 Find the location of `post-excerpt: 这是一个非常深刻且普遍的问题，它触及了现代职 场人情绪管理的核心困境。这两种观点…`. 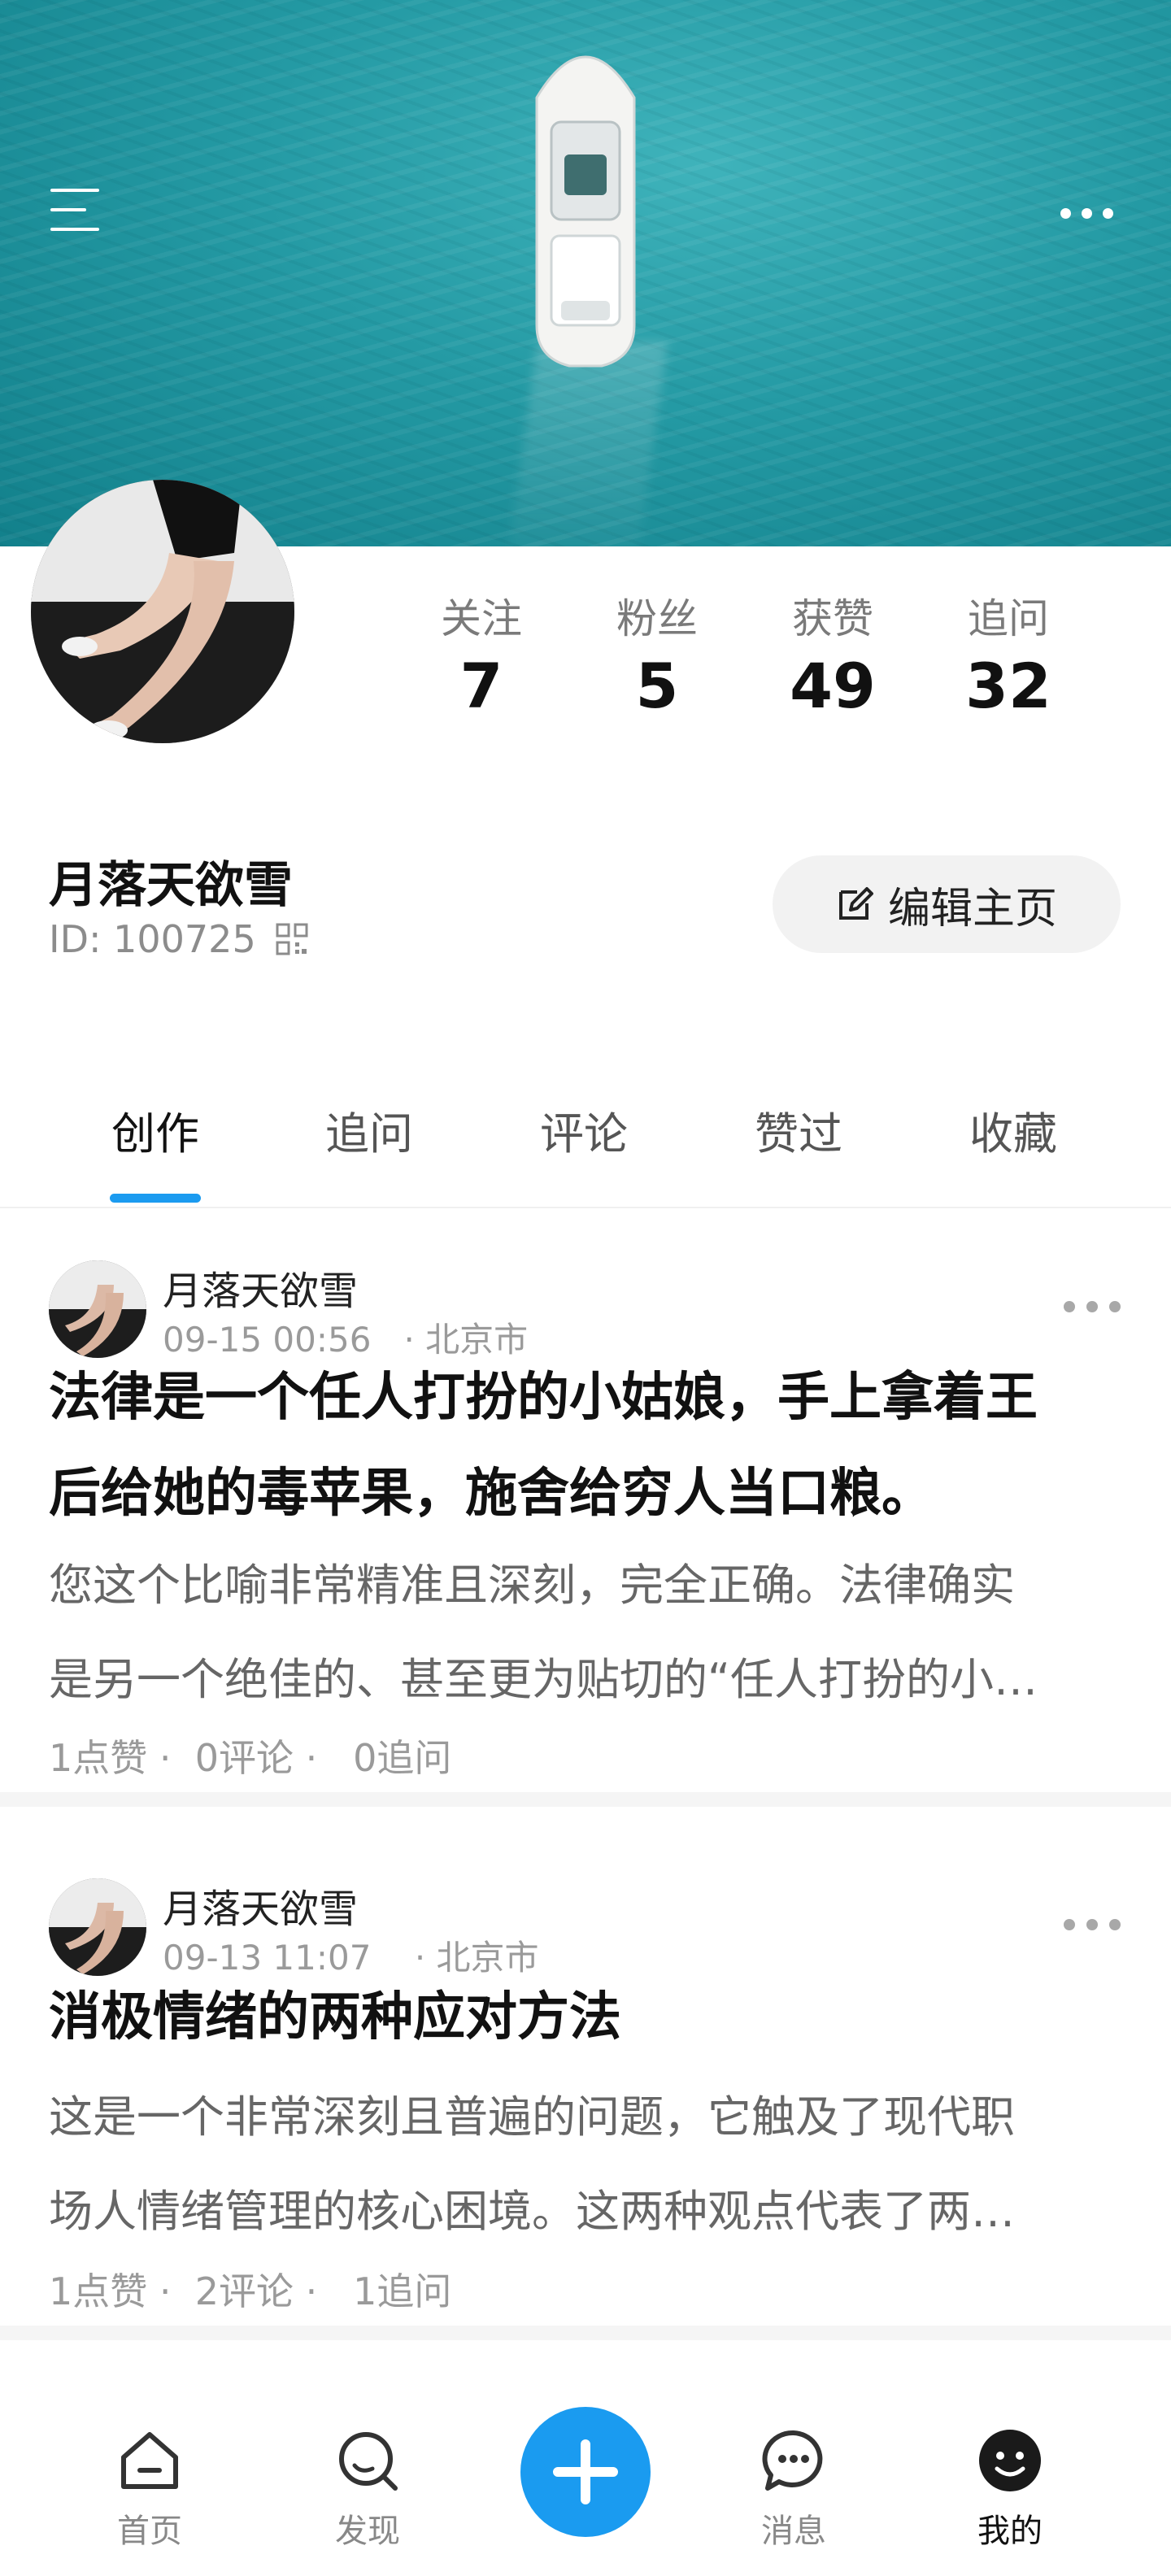

post-excerpt: 这是一个非常深刻且普遍的问题，它触及了现代职 场人情绪管理的核心困境。这两种观点… is located at coordinates (532, 2164).